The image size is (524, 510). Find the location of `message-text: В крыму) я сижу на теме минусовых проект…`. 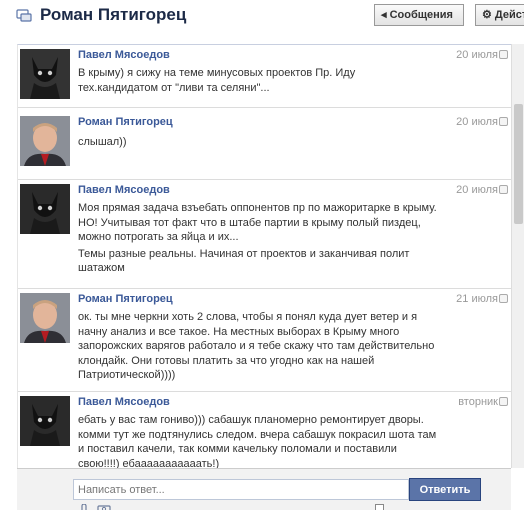

message-text: В крыму) я сижу на теме минусовых проект… is located at coordinates (217, 80).